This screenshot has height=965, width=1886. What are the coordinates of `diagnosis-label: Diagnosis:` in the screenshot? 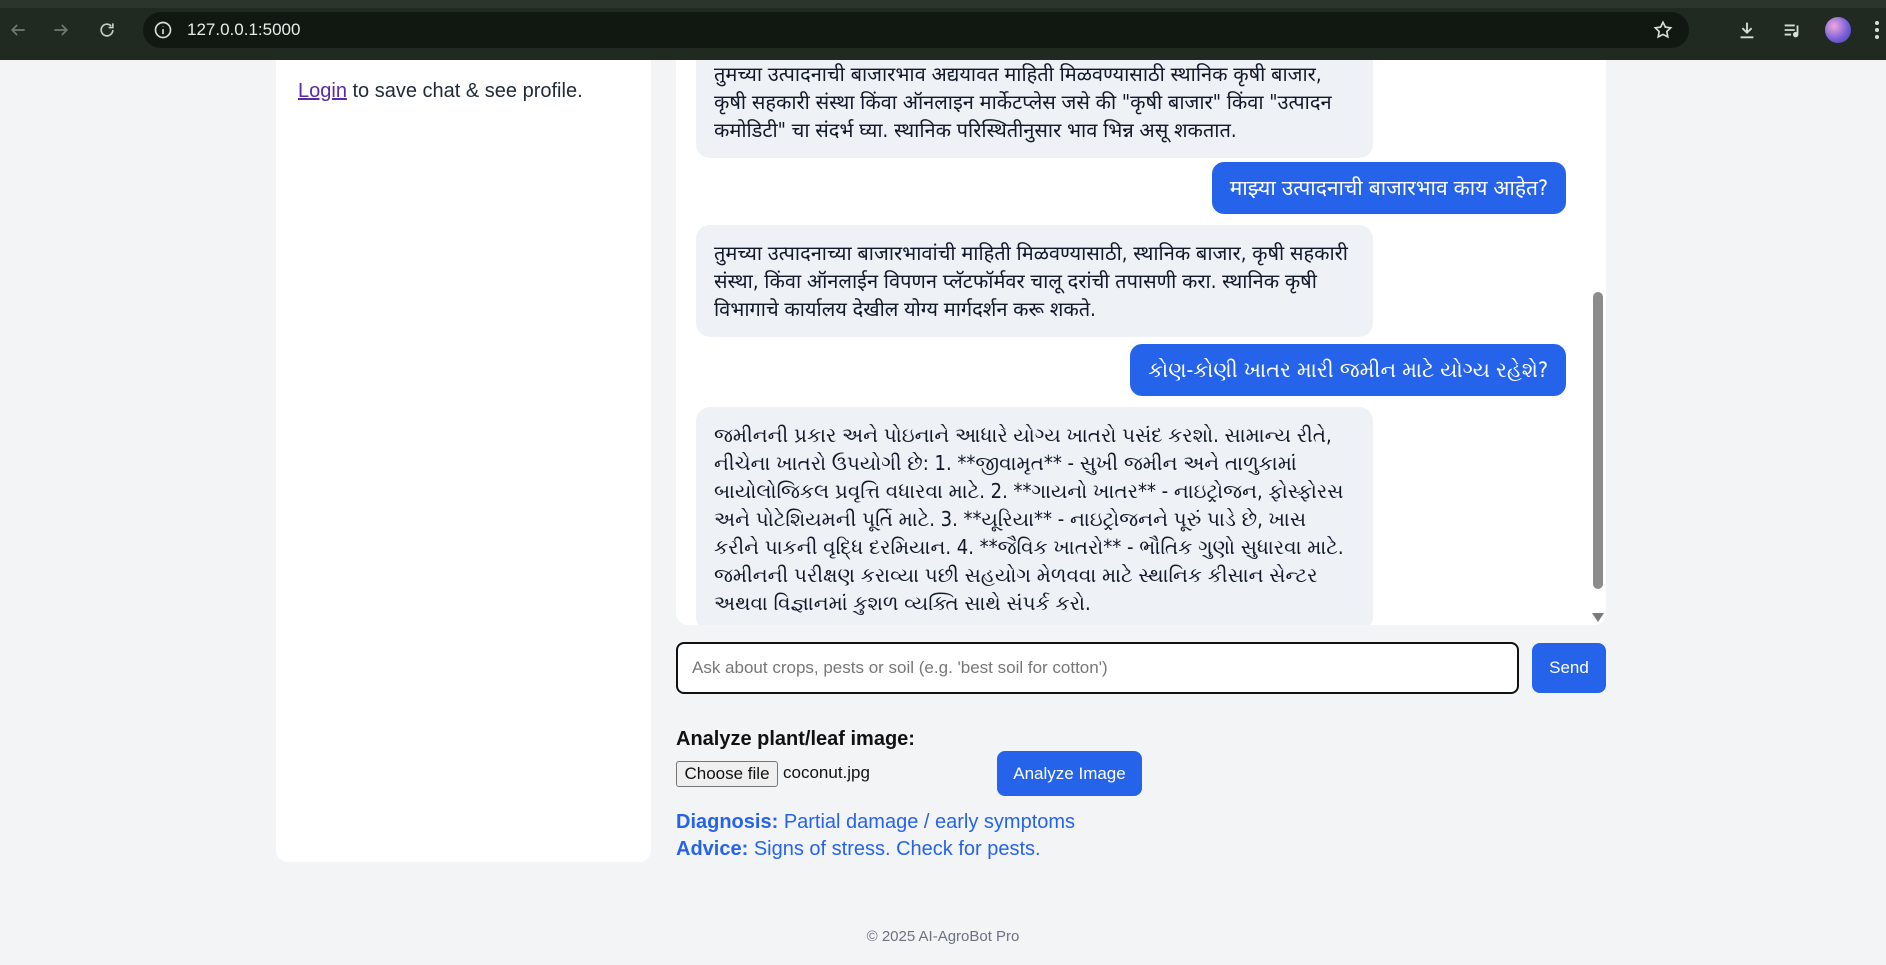 It's located at (727, 822).